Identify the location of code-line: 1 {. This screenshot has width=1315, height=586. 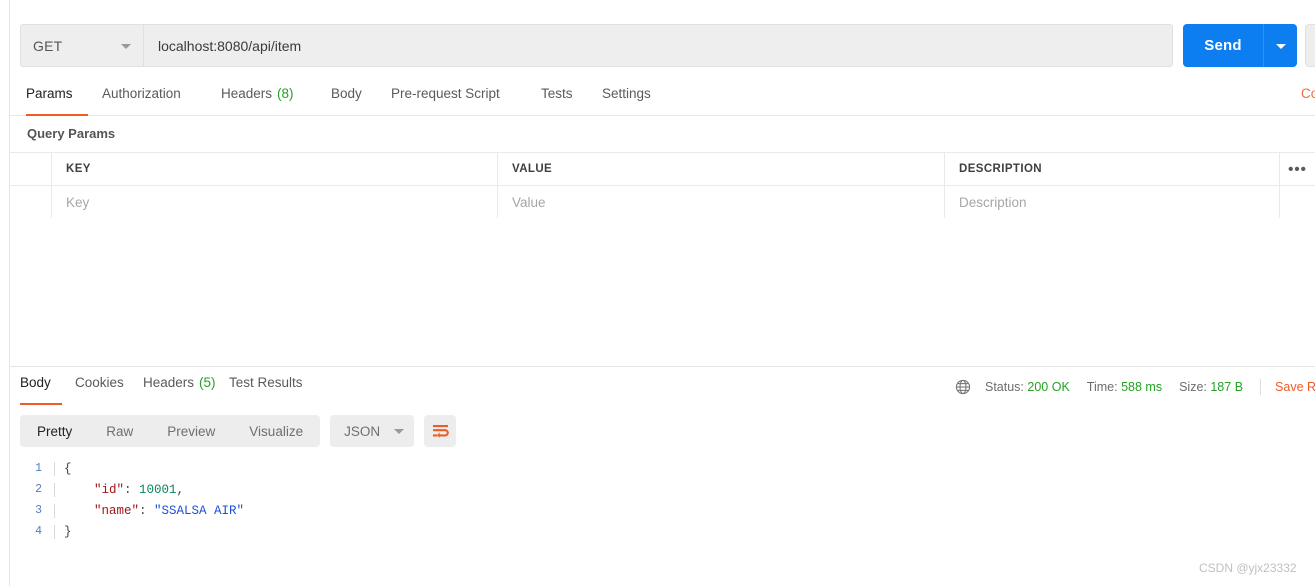
(660, 468).